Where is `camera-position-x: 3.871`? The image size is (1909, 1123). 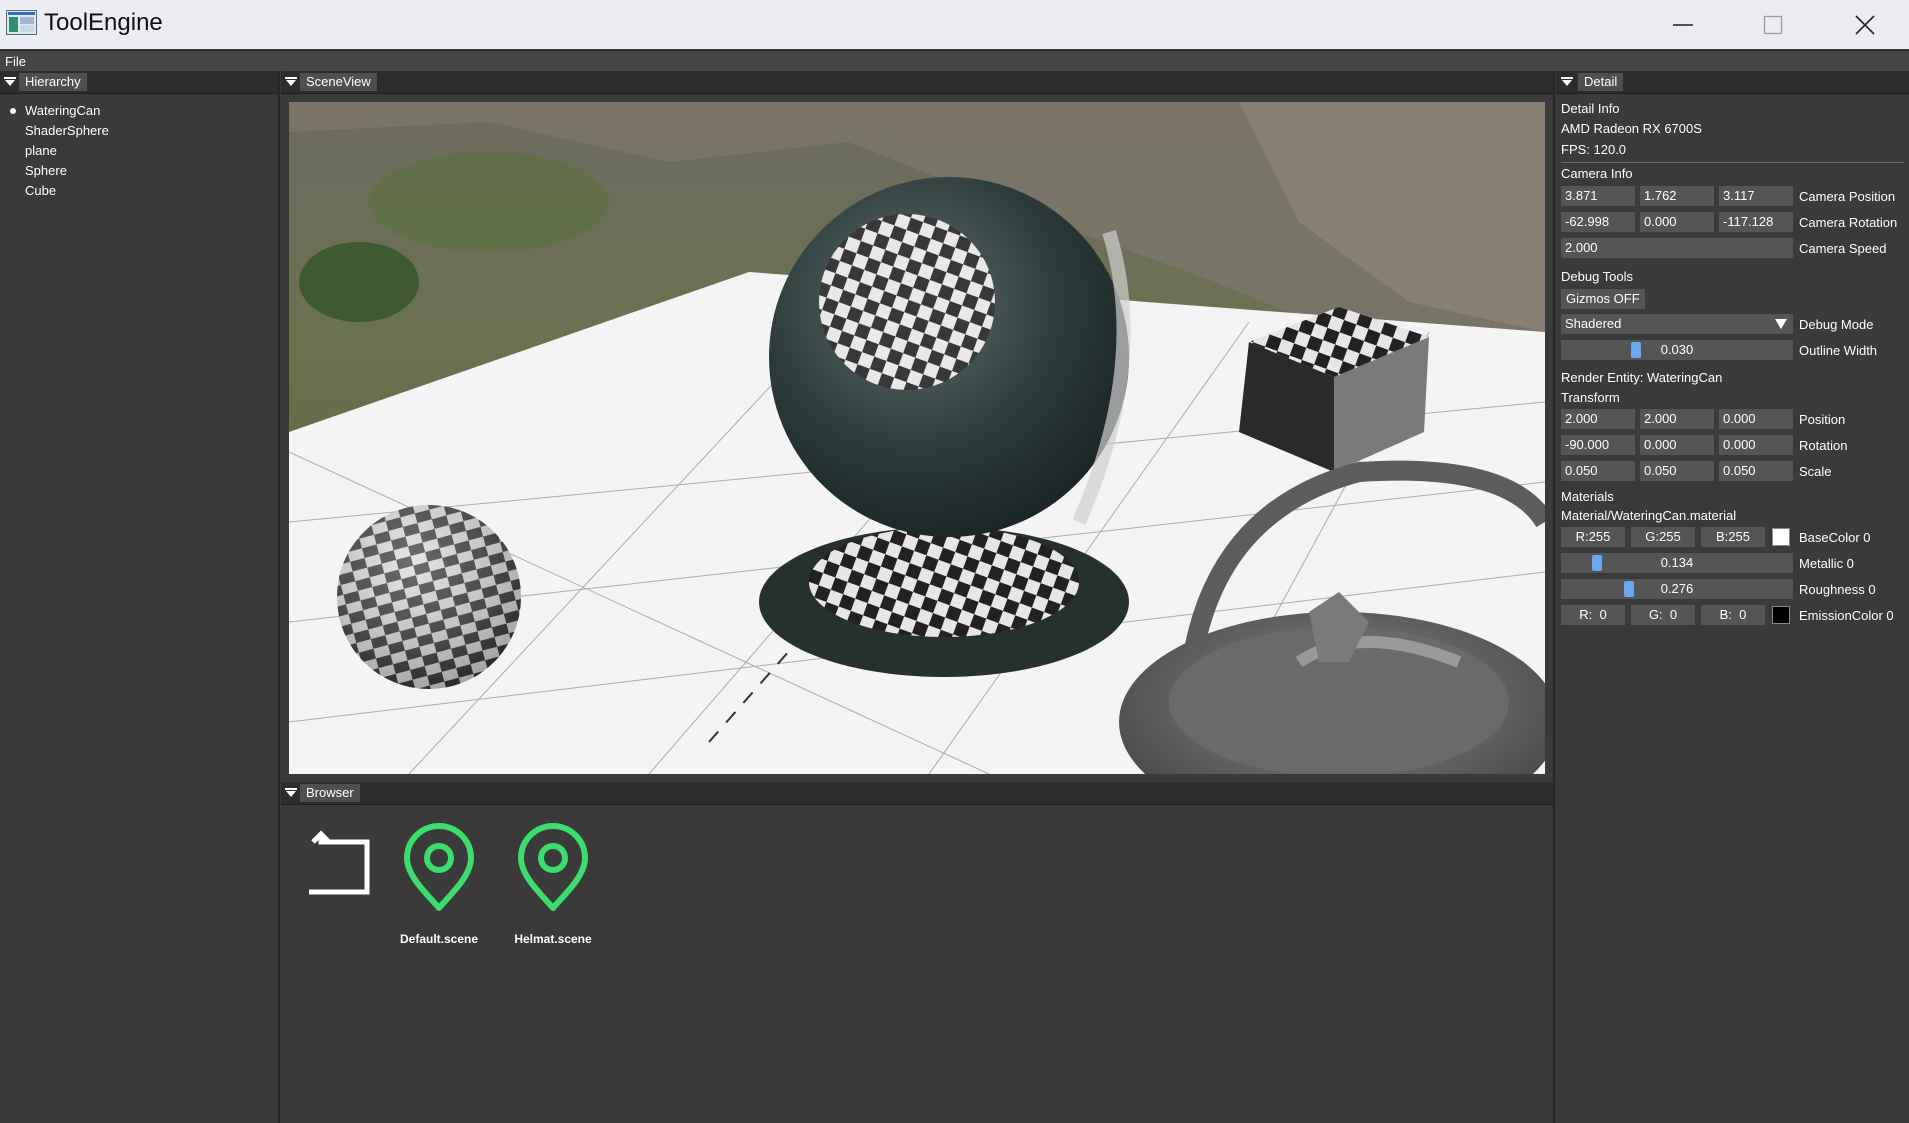
camera-position-x: 3.871 is located at coordinates (1598, 196).